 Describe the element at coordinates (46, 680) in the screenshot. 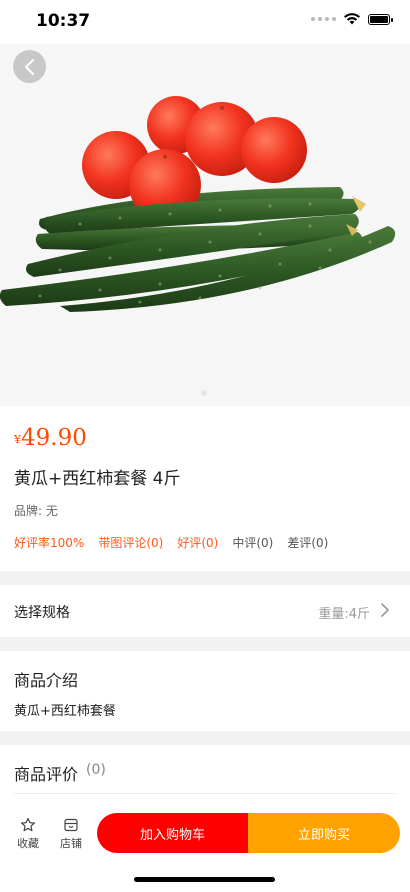

I see `intro-title: 商品介绍` at that location.